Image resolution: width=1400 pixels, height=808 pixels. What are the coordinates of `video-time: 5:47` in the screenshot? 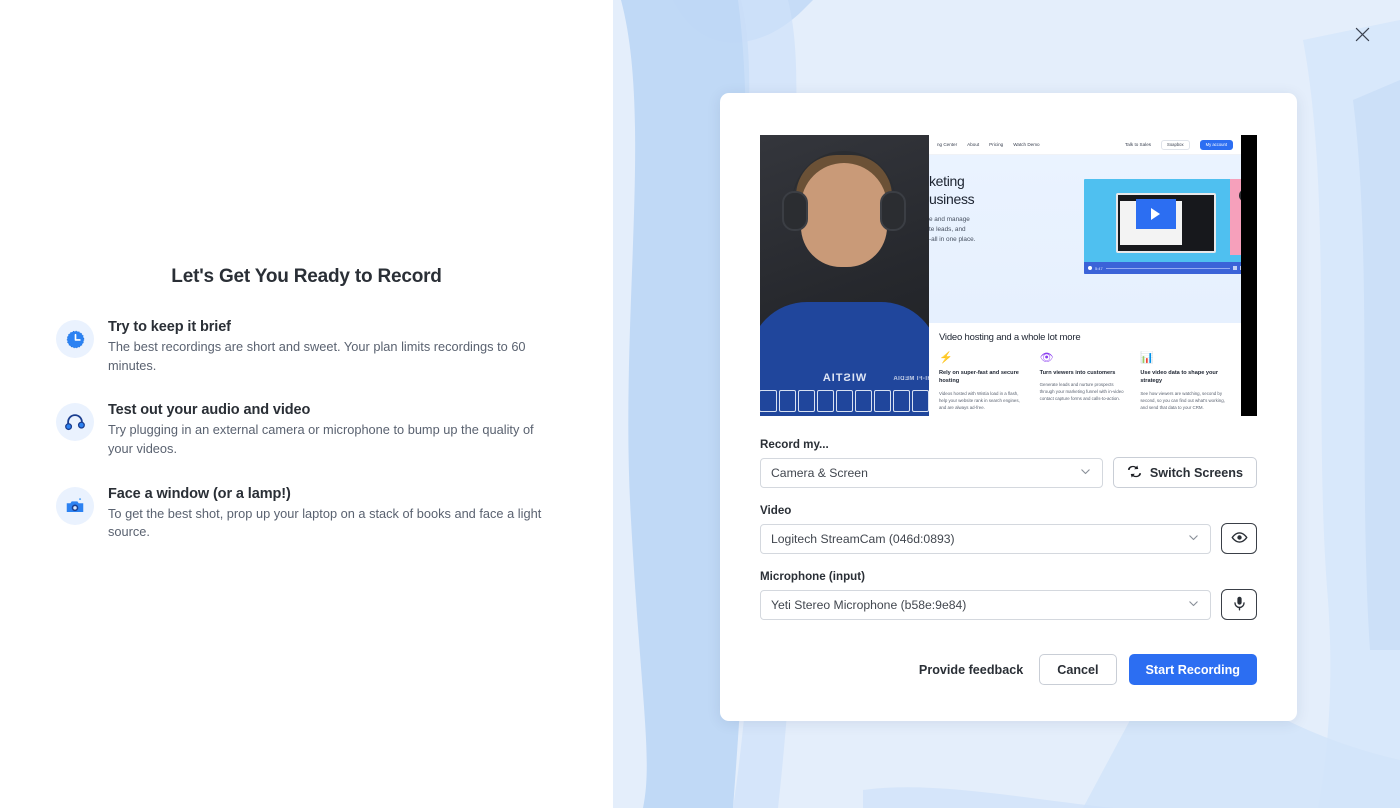 It's located at (1098, 268).